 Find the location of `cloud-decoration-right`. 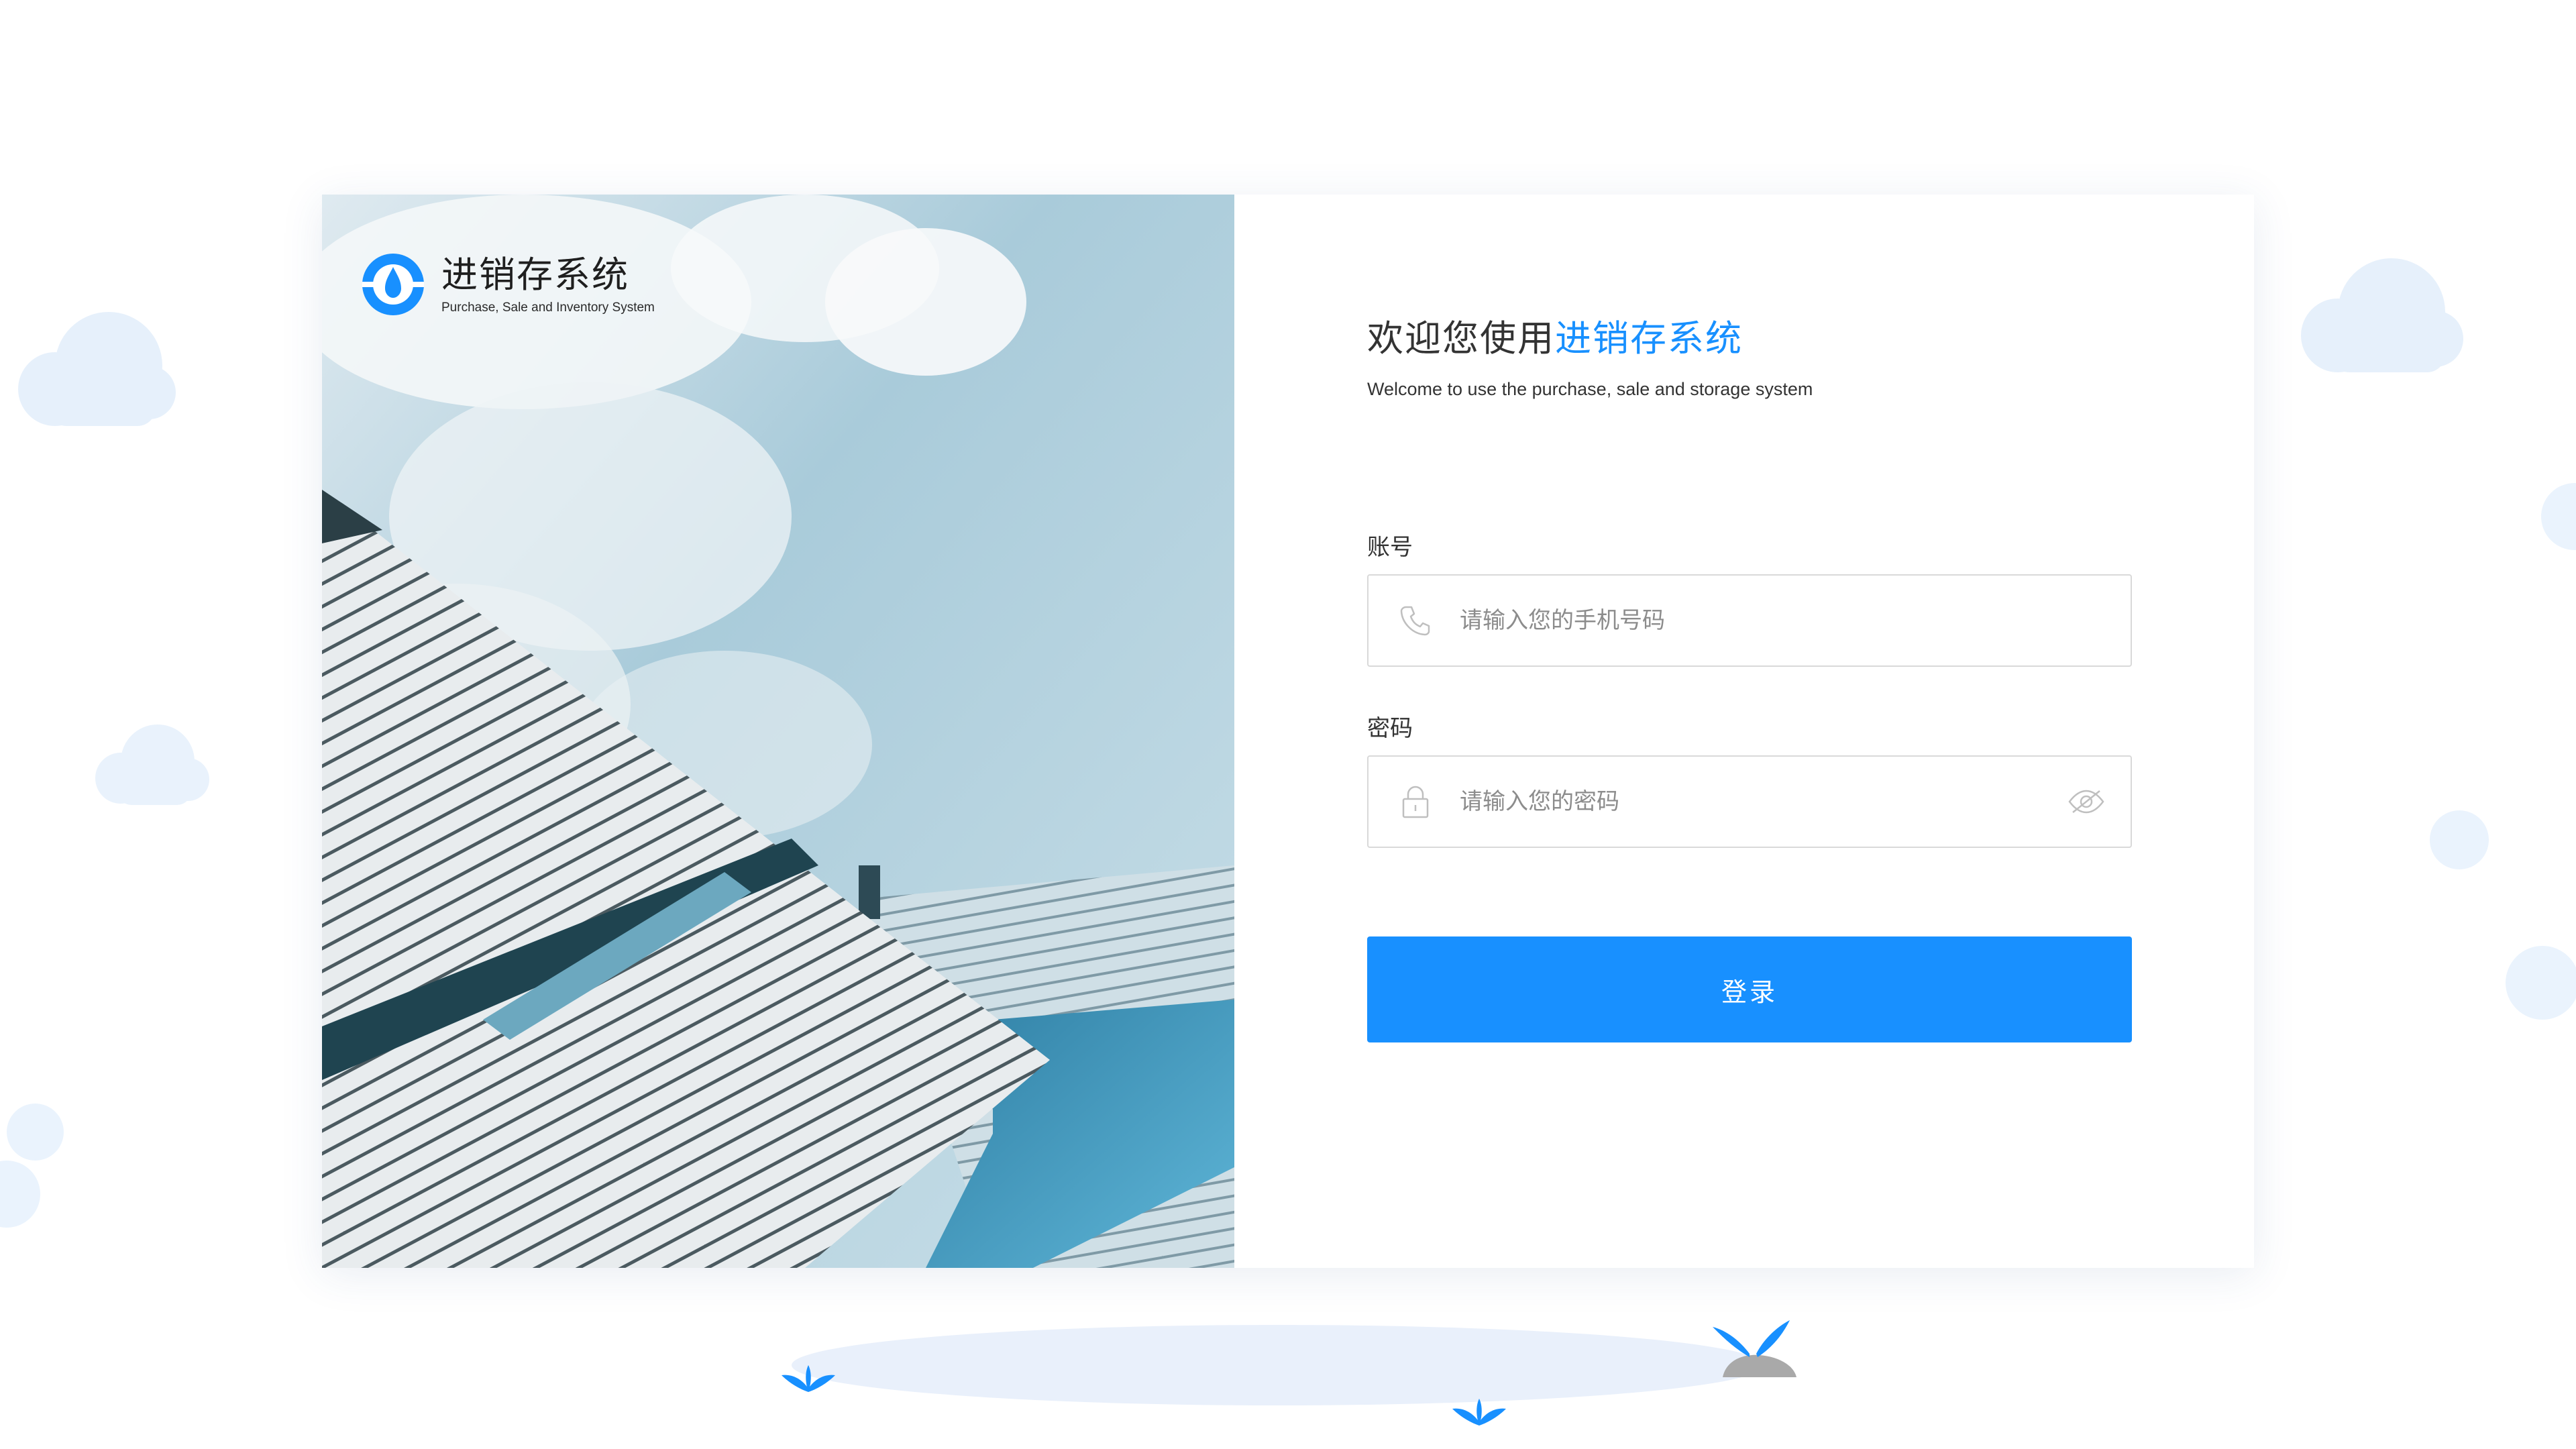

cloud-decoration-right is located at coordinates (2381, 315).